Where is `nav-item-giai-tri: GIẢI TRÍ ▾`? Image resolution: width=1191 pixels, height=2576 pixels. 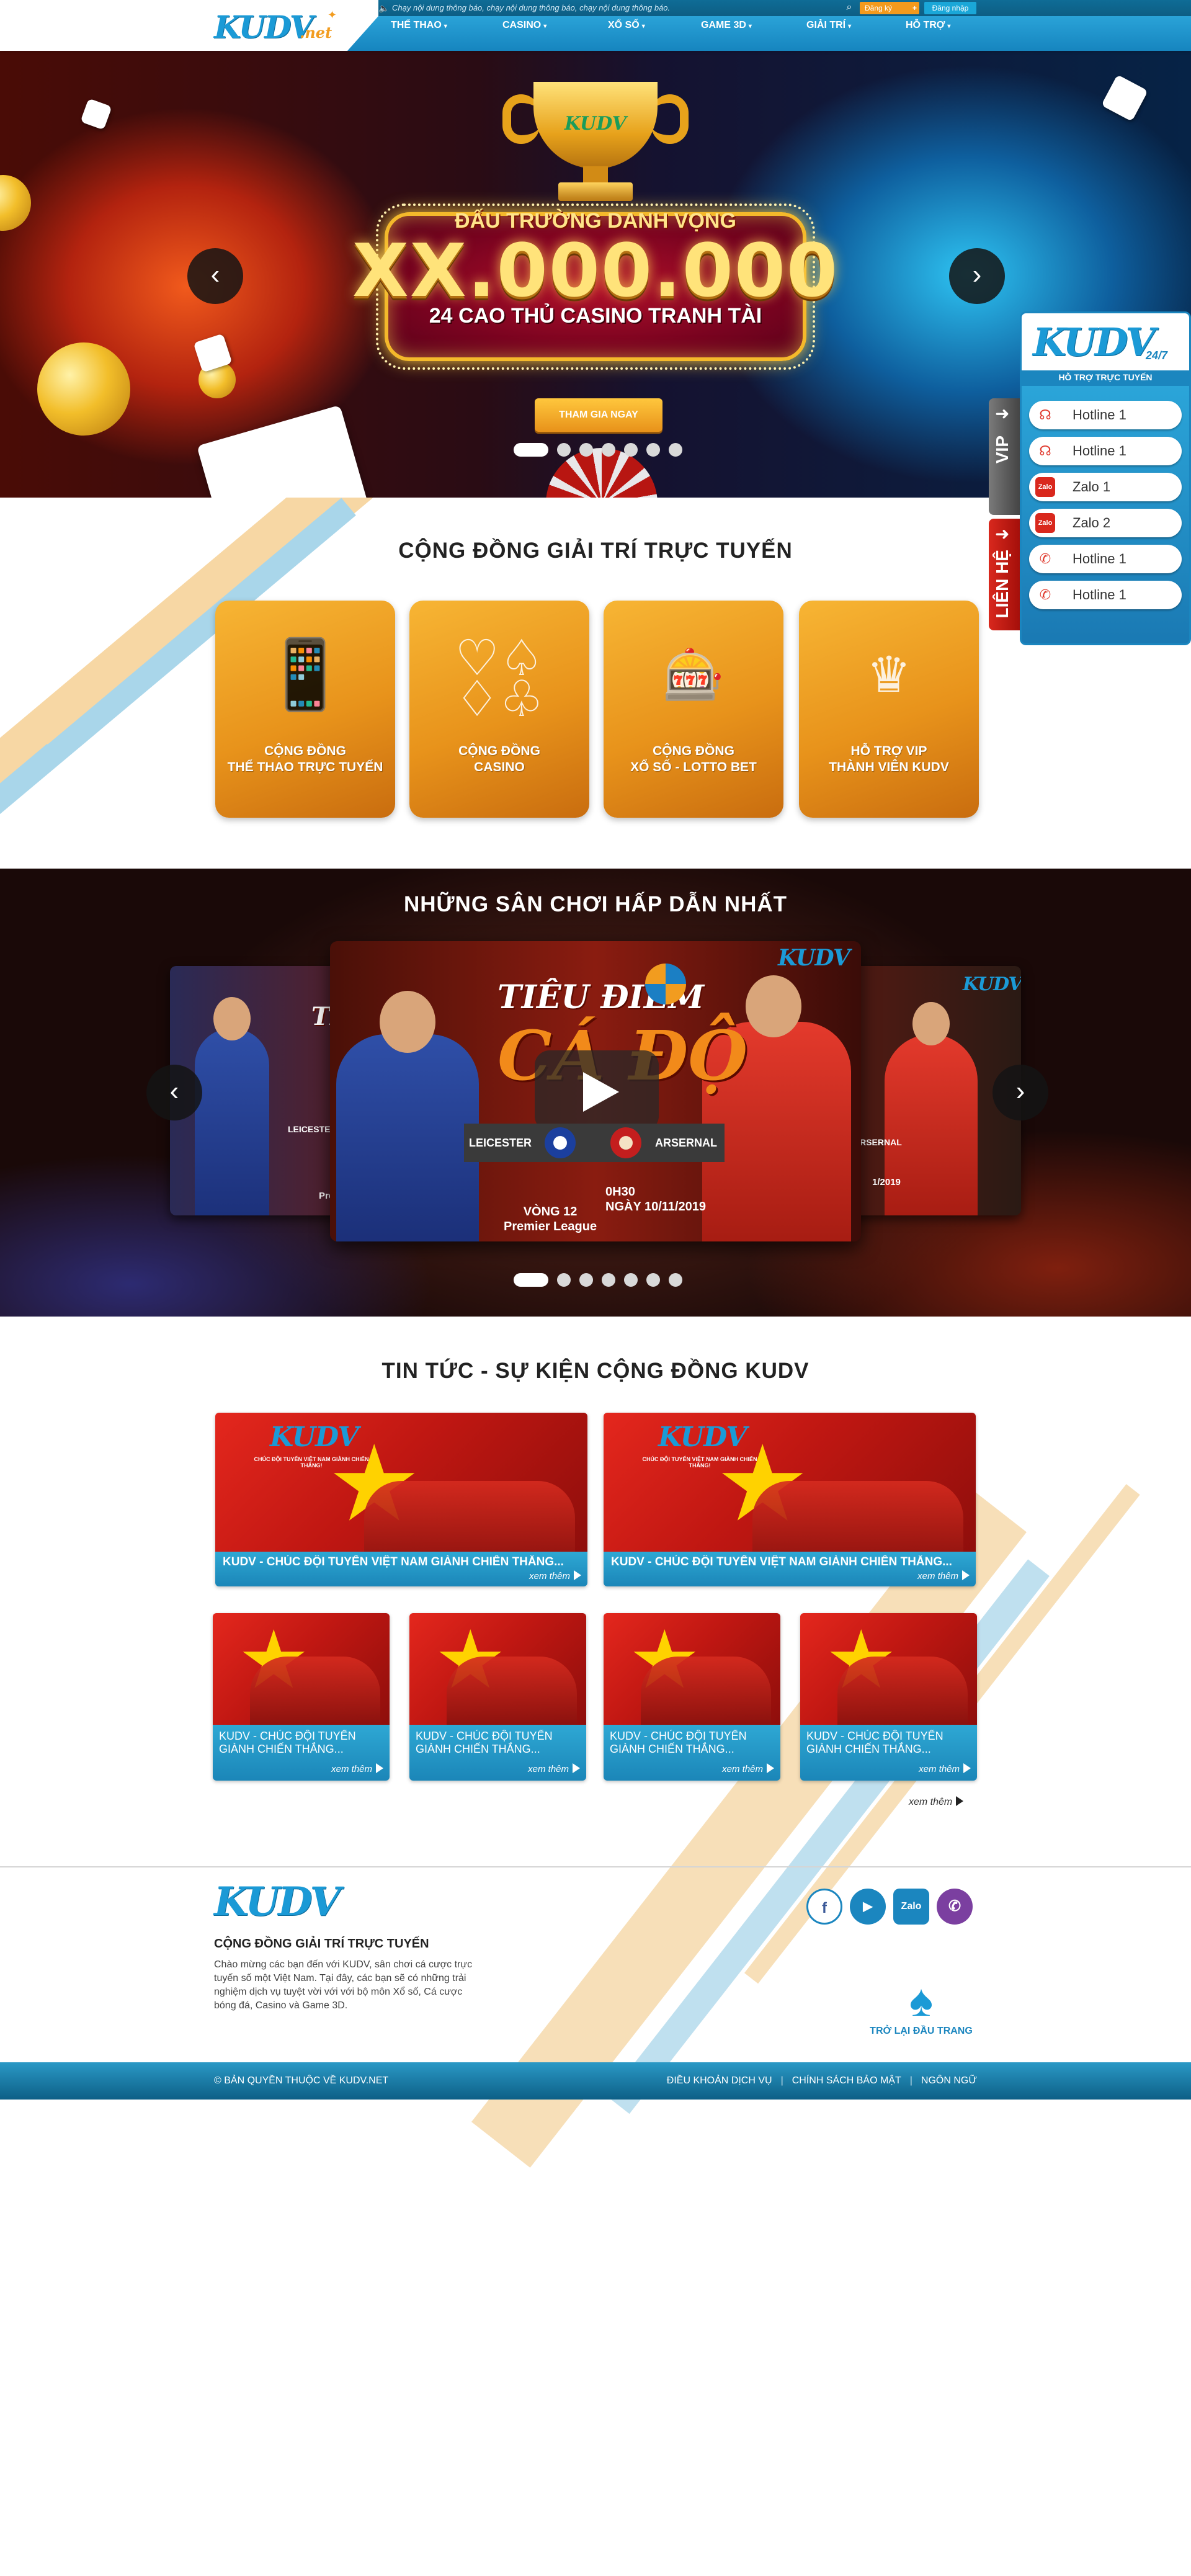
nav-item-giai-tri: GIẢI TRÍ ▾ is located at coordinates (856, 25).